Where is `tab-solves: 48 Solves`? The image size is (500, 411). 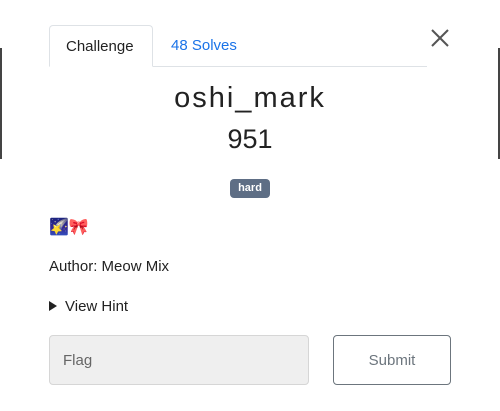
tab-solves: 48 Solves is located at coordinates (204, 46).